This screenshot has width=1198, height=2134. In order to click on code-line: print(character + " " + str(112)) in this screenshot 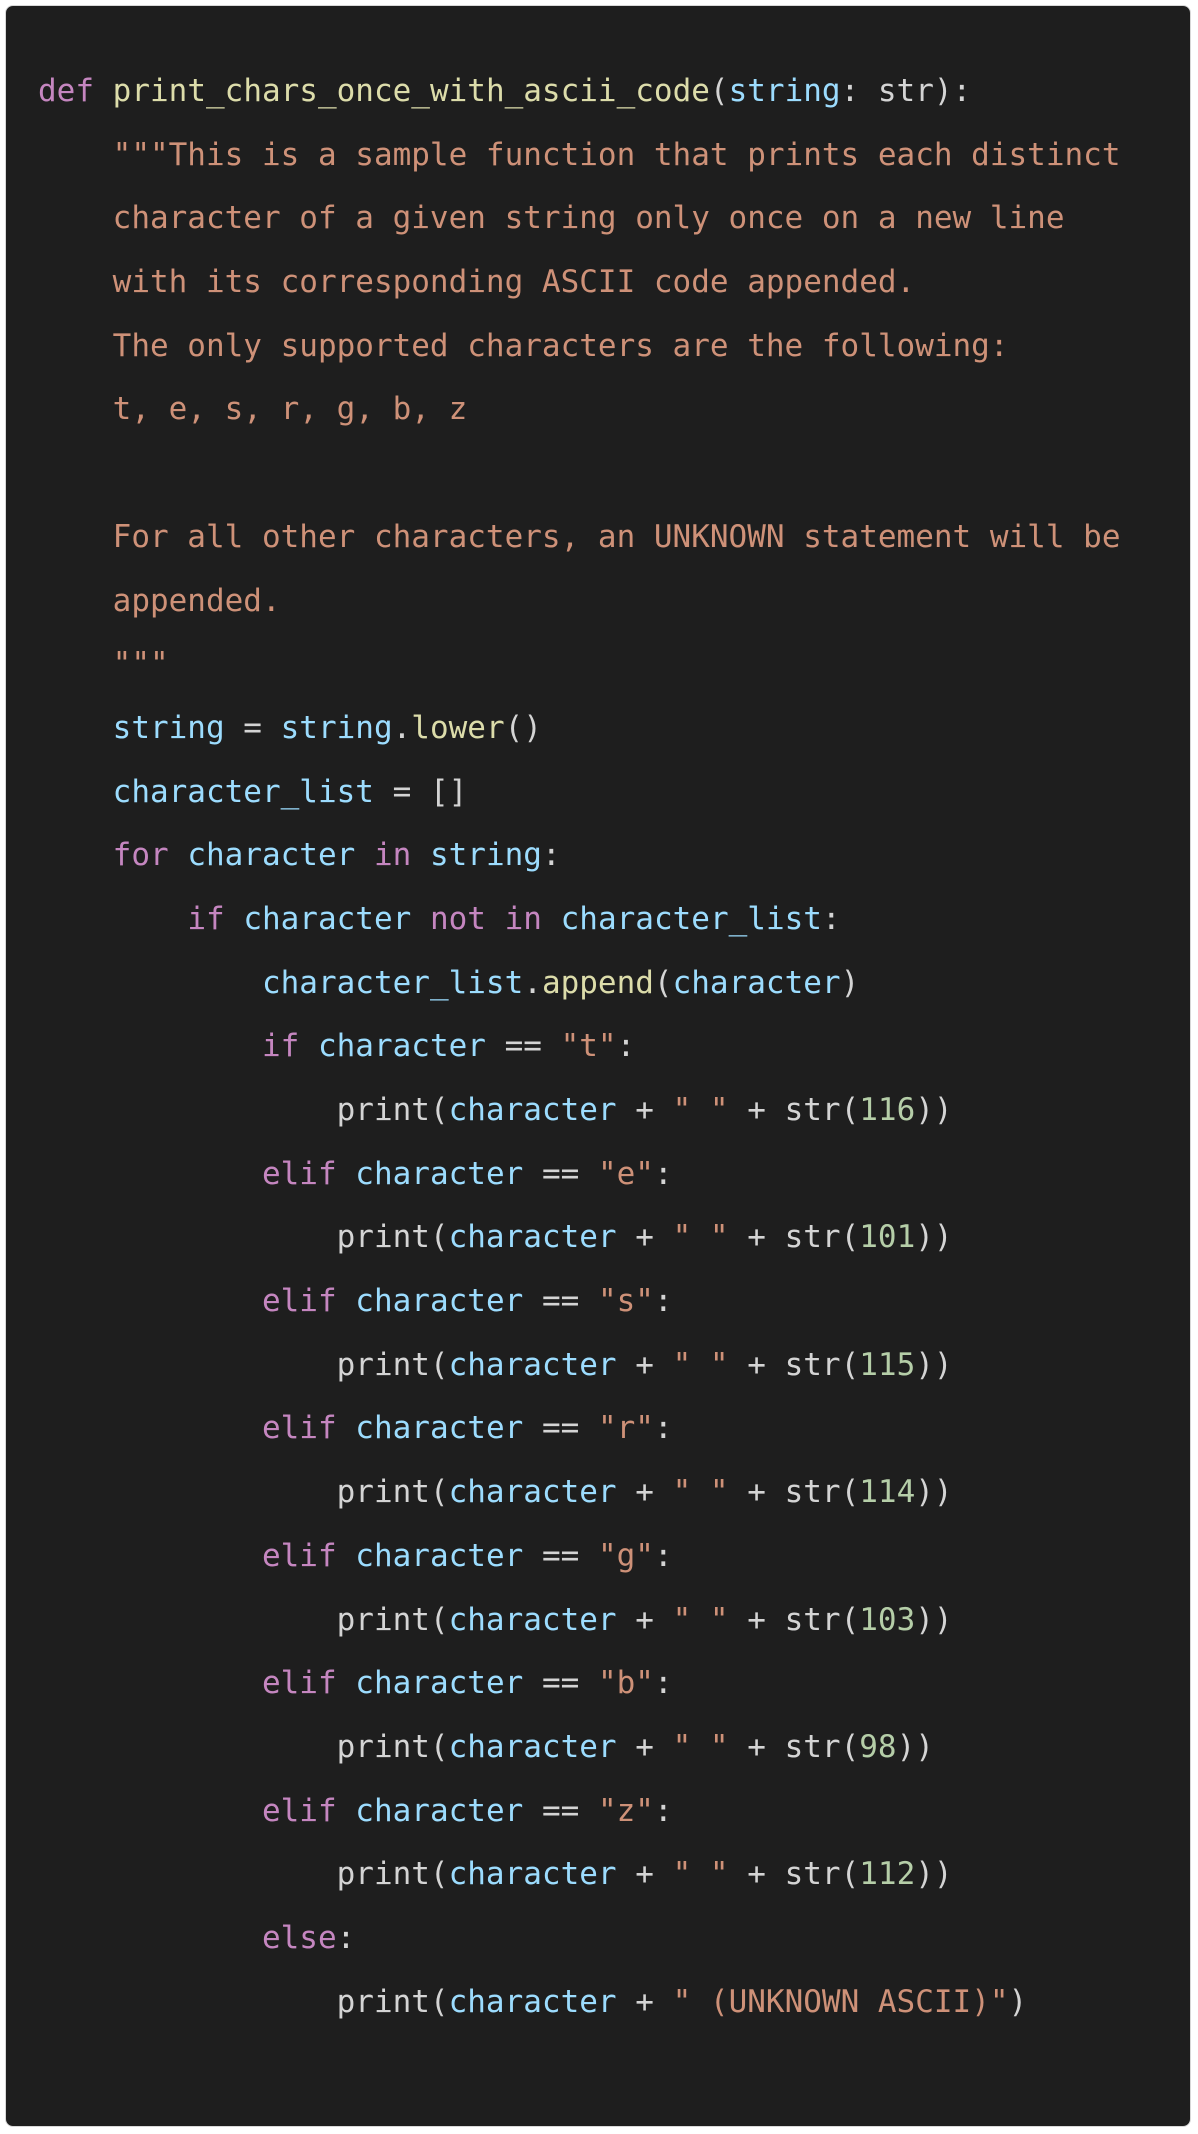, I will do `click(579, 1875)`.